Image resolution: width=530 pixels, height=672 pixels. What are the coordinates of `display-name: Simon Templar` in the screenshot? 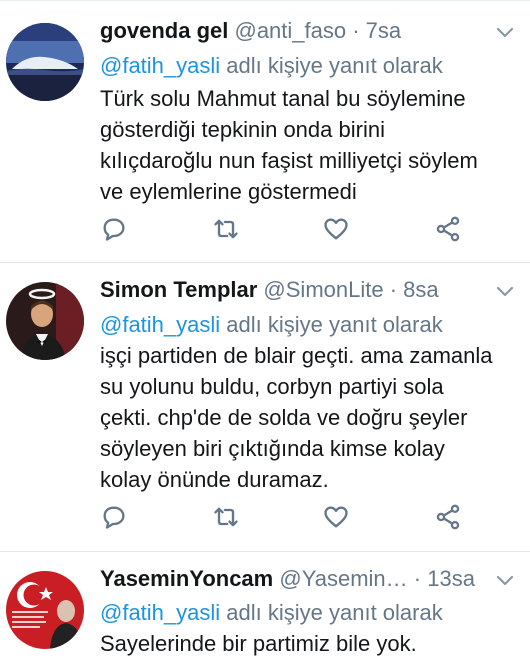 It's located at (178, 289).